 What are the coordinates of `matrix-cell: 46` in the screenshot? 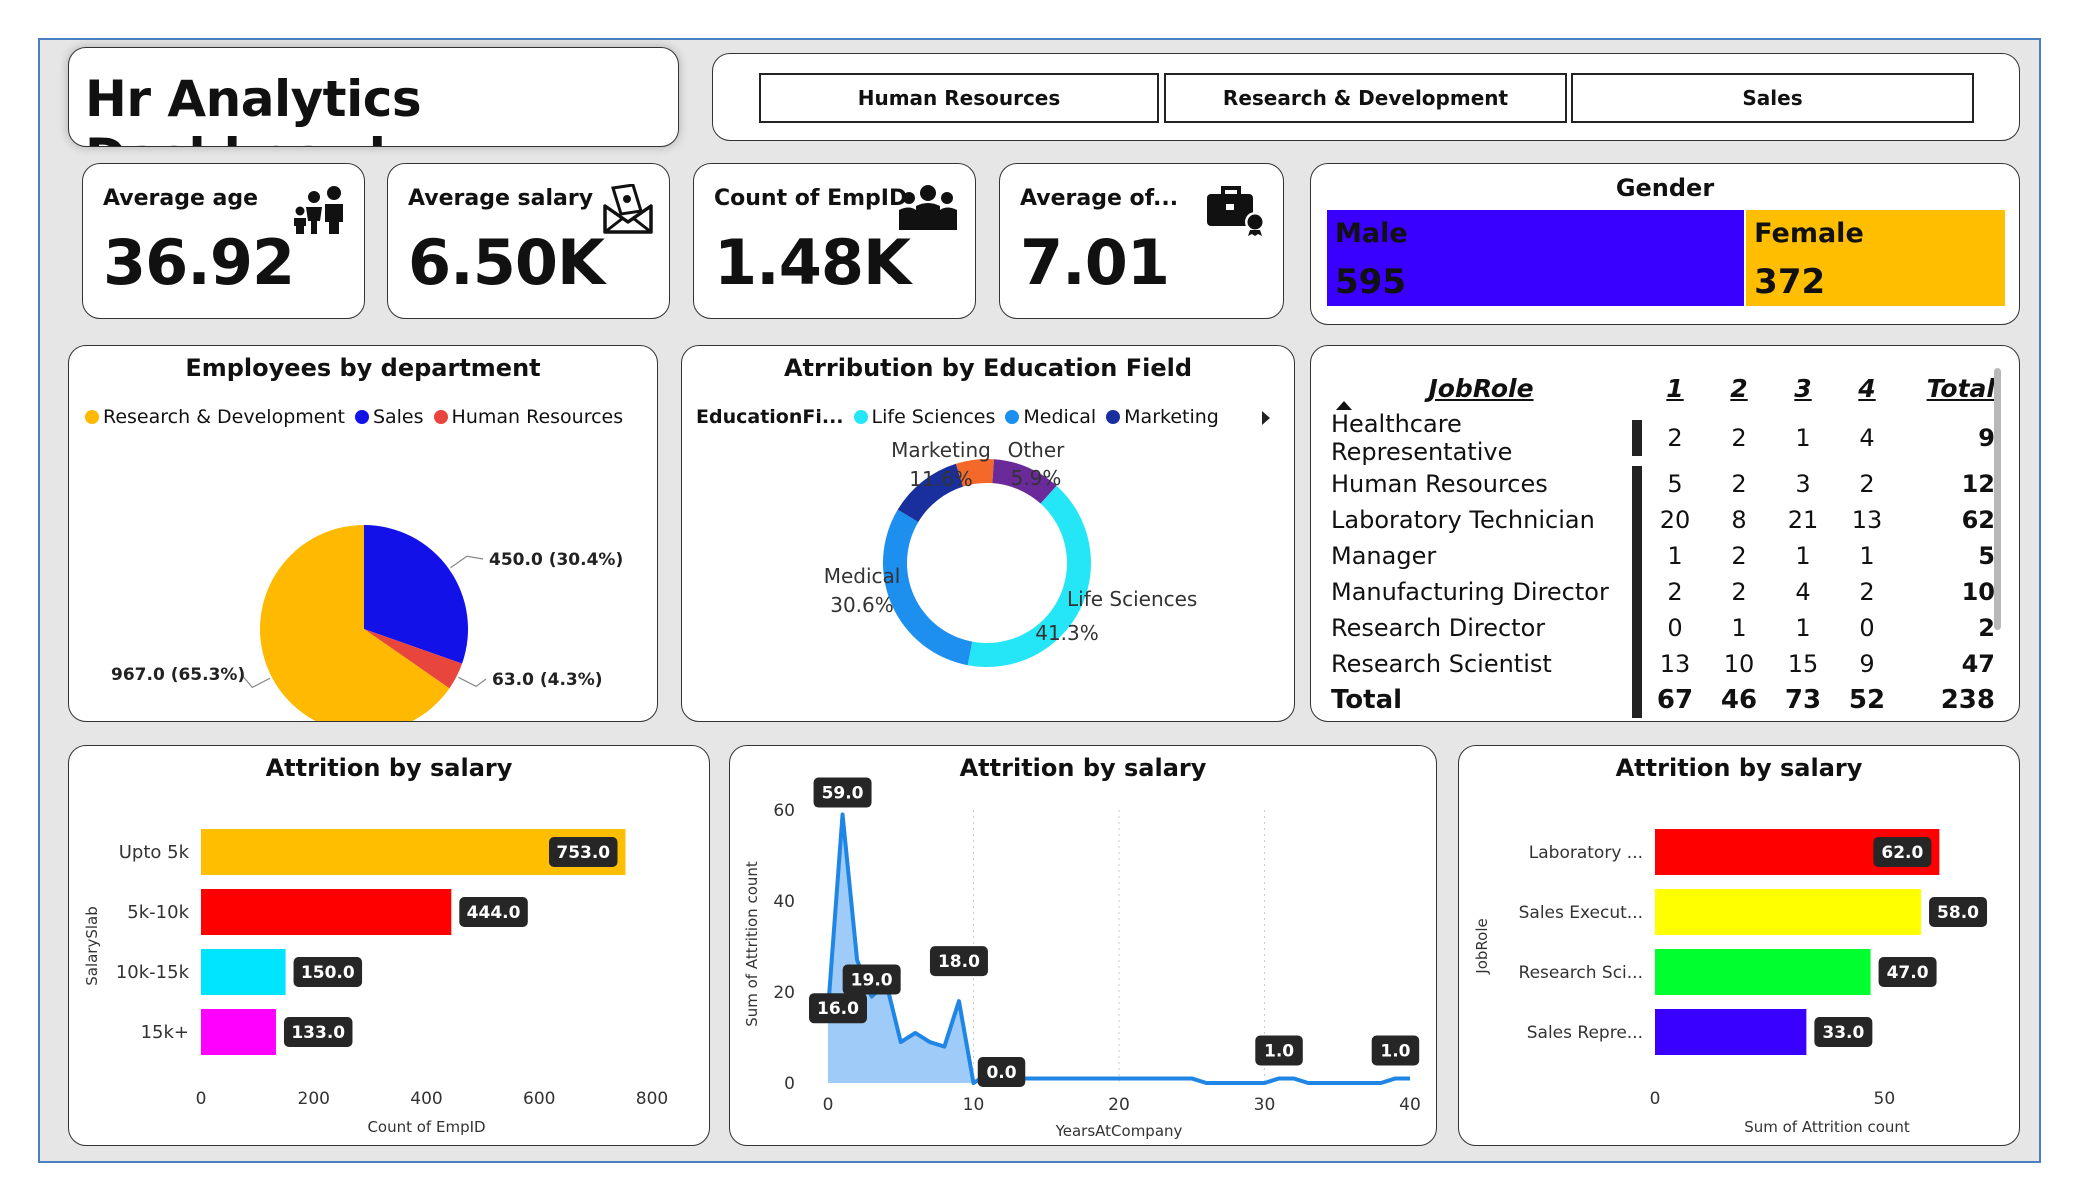 It's located at (1739, 700).